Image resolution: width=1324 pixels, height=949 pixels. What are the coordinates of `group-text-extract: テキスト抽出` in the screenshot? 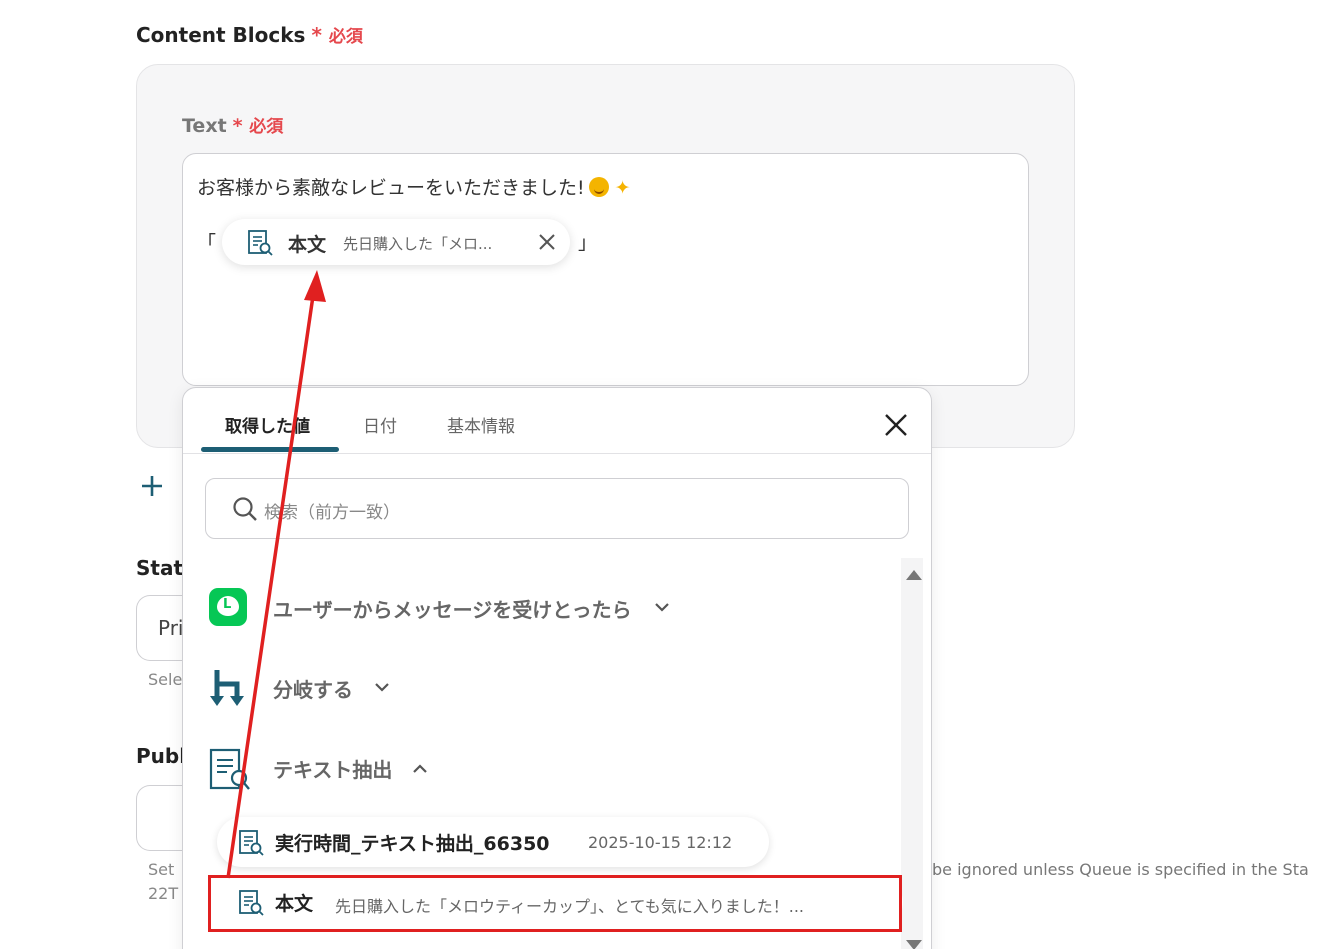 It's located at (329, 770).